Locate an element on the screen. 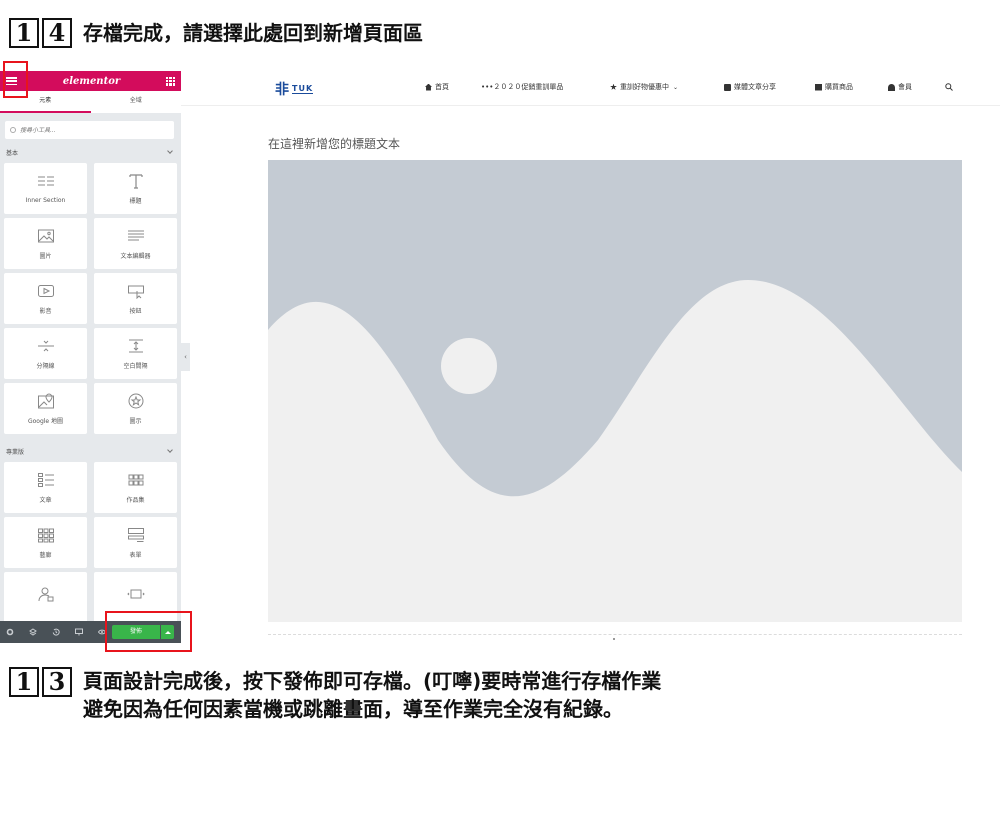 Image resolution: width=1000 pixels, height=830 pixels. widget-gallery: 藝廊 is located at coordinates (45, 542).